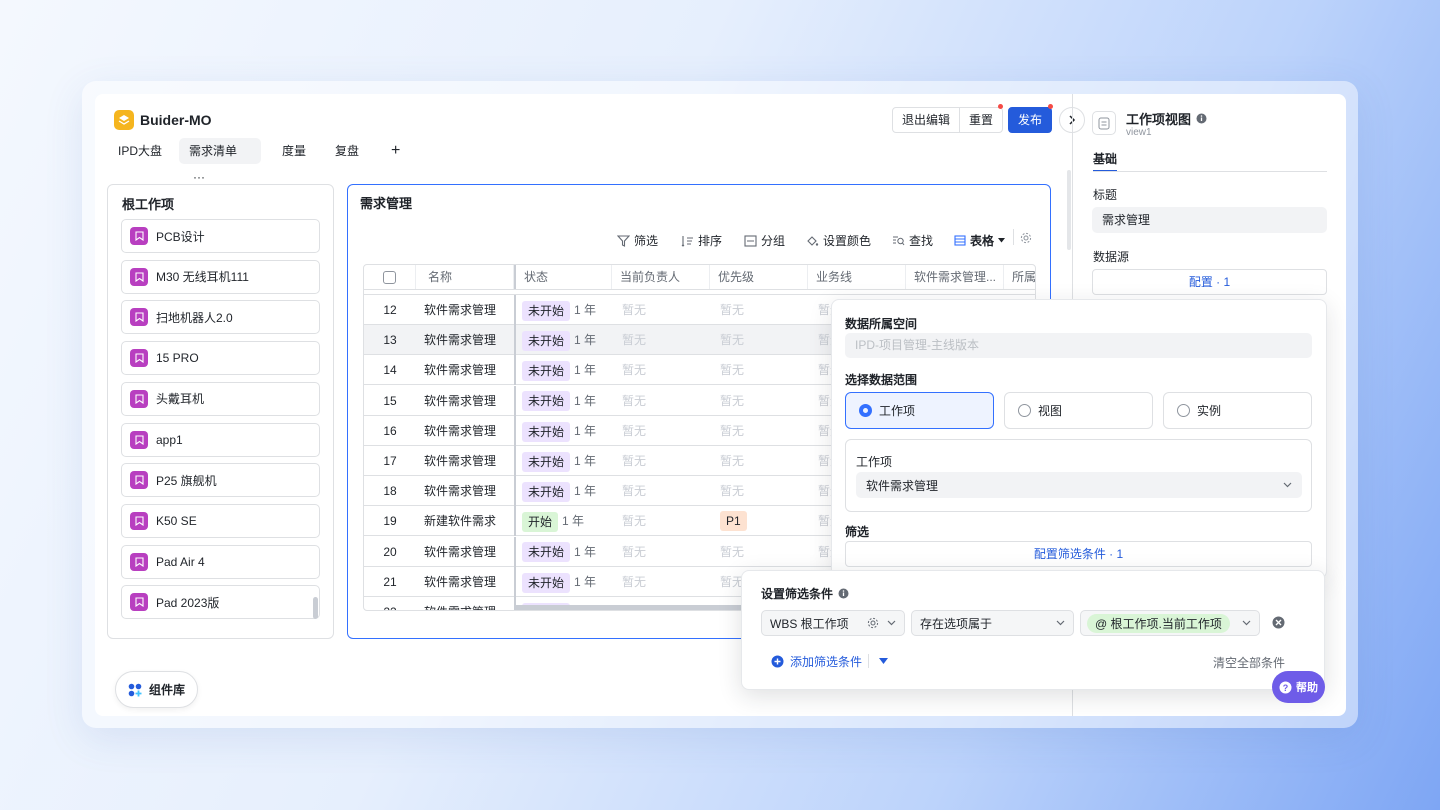  I want to click on scrollbar, so click(315, 608).